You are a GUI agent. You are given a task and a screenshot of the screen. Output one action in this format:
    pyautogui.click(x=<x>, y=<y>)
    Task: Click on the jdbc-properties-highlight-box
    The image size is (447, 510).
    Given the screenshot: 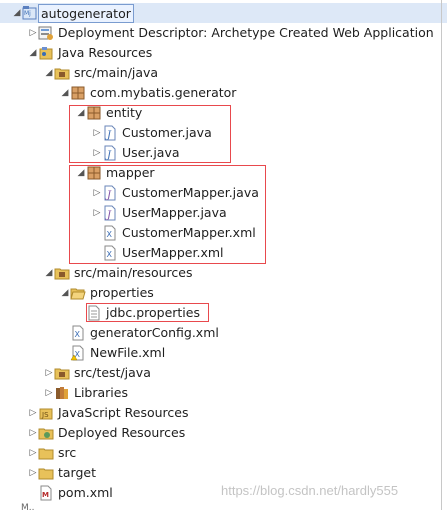 What is the action you would take?
    pyautogui.click(x=147, y=312)
    